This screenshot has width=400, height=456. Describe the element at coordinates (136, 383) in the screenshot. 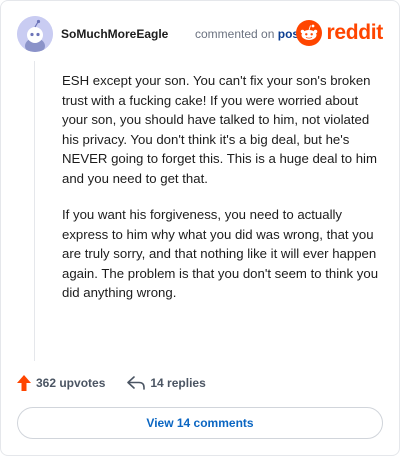

I see `reply-arrow-icon` at that location.